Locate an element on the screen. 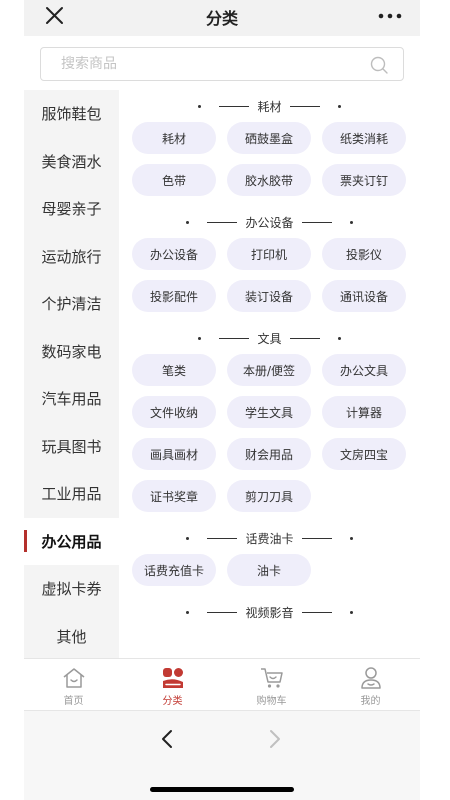  tag-grid: 耗材 硒鼓墨盒 纸类消耗色带 胶水胶带 票夹订钉 is located at coordinates (269, 164).